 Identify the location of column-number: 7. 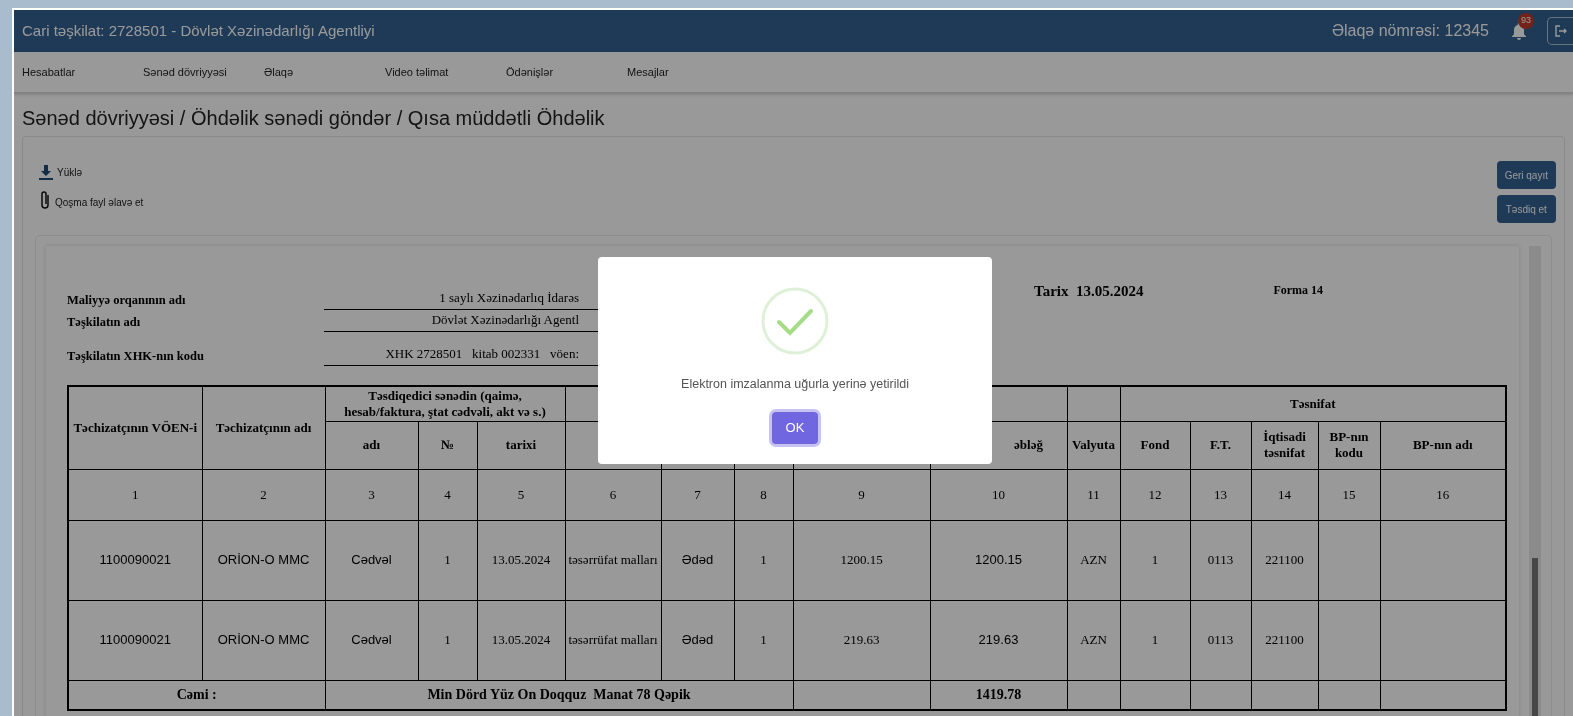
(697, 494).